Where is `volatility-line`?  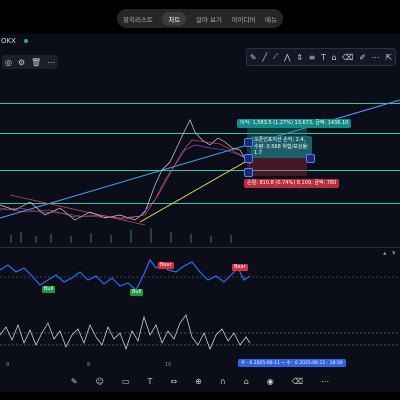
volatility-line is located at coordinates (125, 332).